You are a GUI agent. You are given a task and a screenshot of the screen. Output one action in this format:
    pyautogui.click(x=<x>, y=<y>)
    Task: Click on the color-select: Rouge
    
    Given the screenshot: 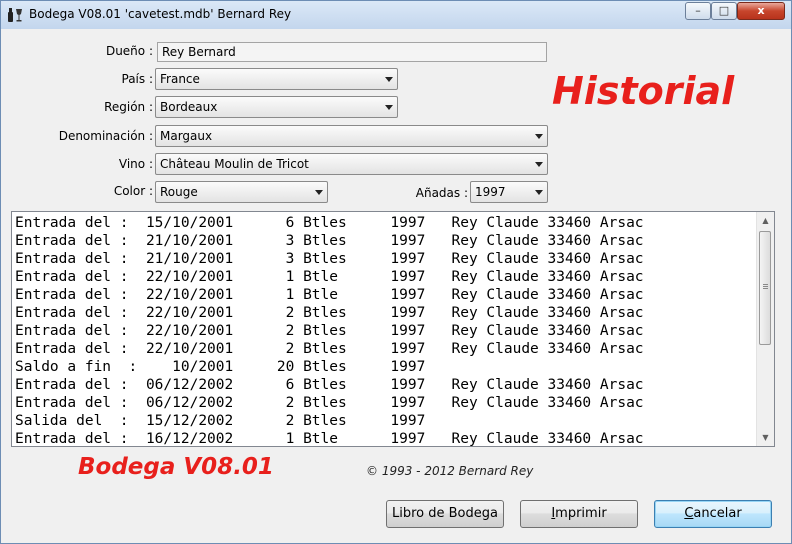 What is the action you would take?
    pyautogui.click(x=241, y=192)
    